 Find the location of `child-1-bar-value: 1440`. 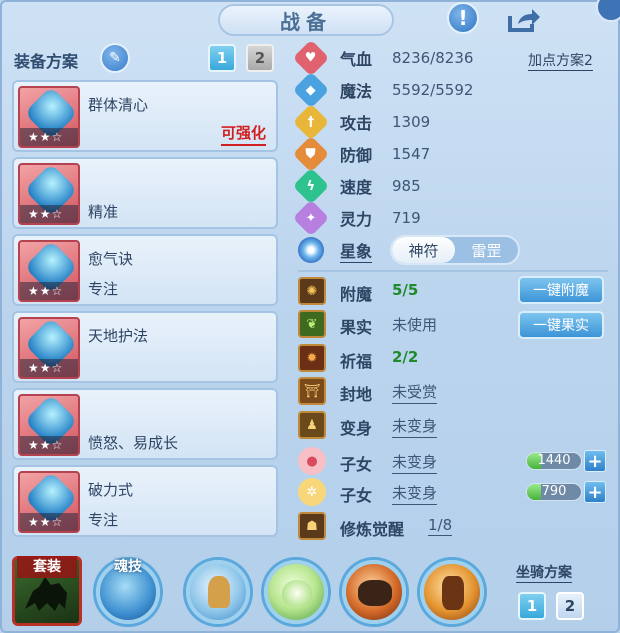

child-1-bar-value: 1440 is located at coordinates (554, 460).